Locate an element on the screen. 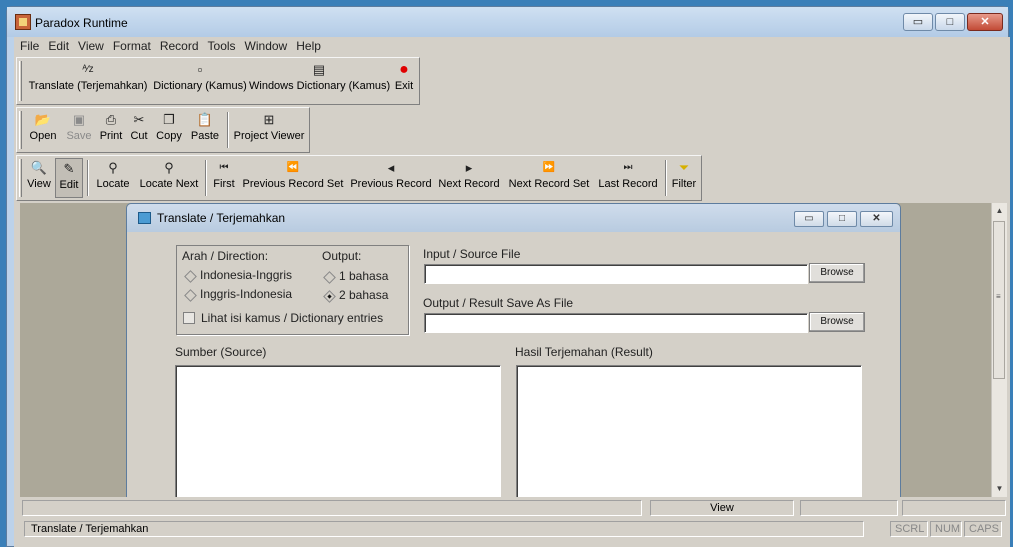 Image resolution: width=1013 pixels, height=547 pixels. translate-icon: ᴬ⁄z is located at coordinates (88, 69).